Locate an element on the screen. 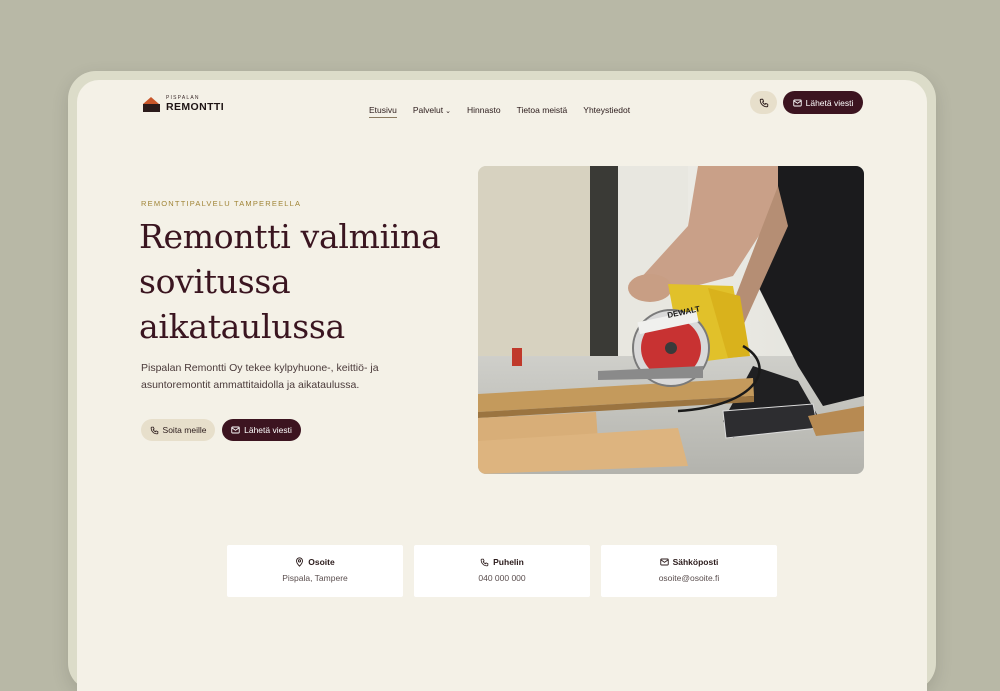 The image size is (1000, 691). nav-item-palvelut: Palvelut ⌄ is located at coordinates (432, 110).